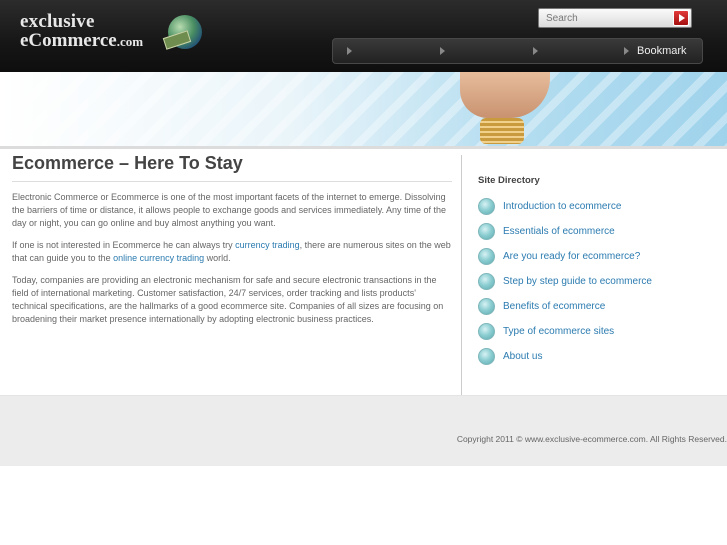 The height and width of the screenshot is (545, 727). Describe the element at coordinates (600, 231) in the screenshot. I see `sidebar-item-essentials: Essentials of ecommerce` at that location.